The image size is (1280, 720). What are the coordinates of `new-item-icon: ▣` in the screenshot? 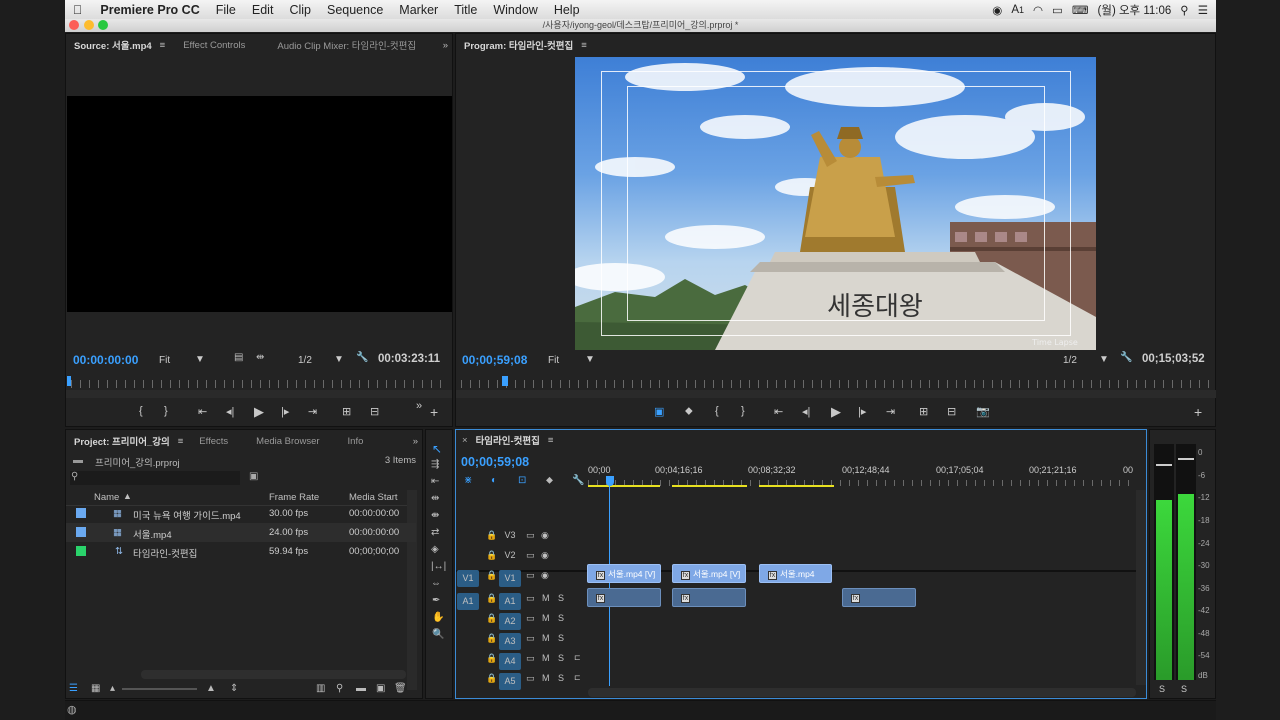 It's located at (380, 688).